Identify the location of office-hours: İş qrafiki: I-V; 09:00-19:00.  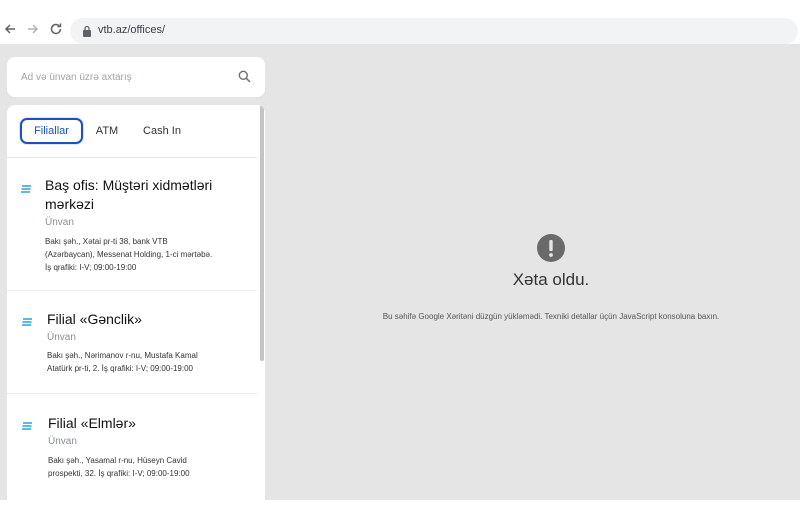
(91, 267).